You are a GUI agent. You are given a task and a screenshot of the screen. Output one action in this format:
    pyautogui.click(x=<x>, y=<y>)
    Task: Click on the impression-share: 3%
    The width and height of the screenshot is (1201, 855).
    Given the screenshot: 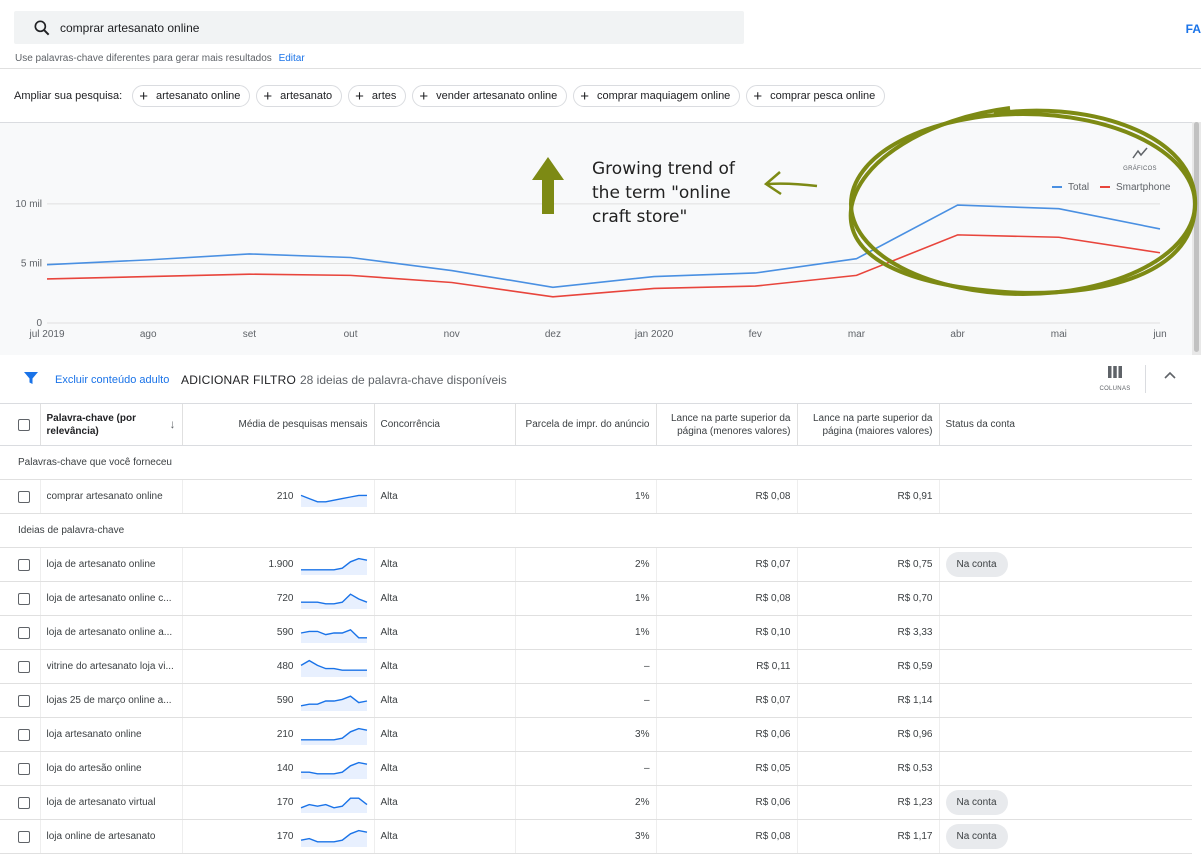 What is the action you would take?
    pyautogui.click(x=585, y=734)
    